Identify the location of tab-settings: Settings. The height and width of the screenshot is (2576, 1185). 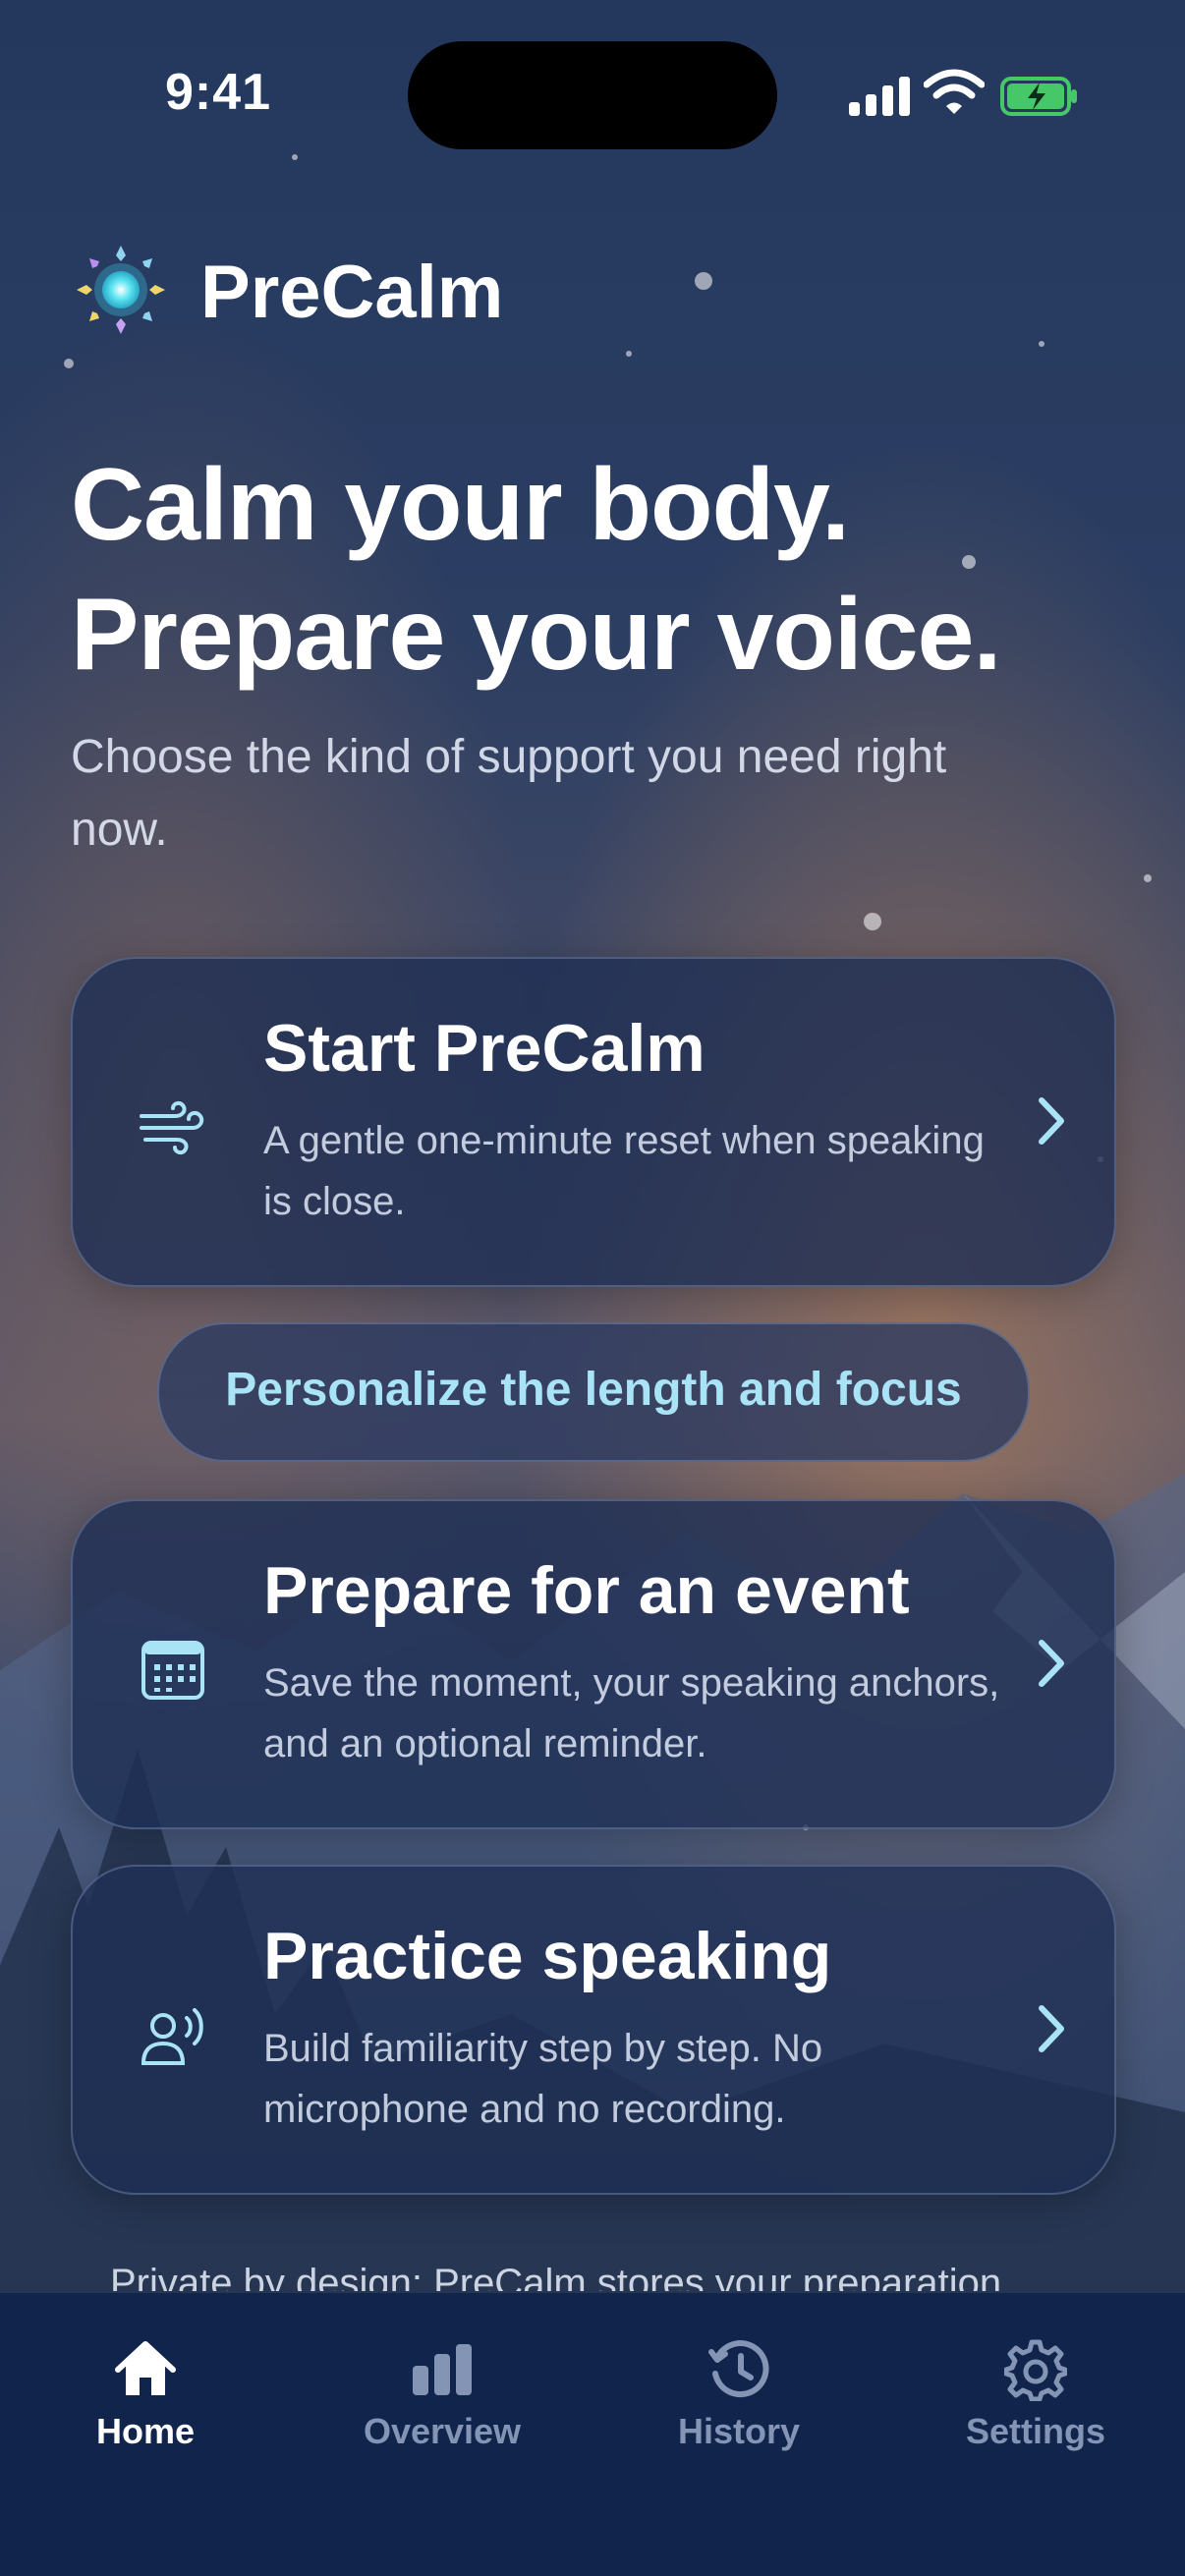
(1036, 2402).